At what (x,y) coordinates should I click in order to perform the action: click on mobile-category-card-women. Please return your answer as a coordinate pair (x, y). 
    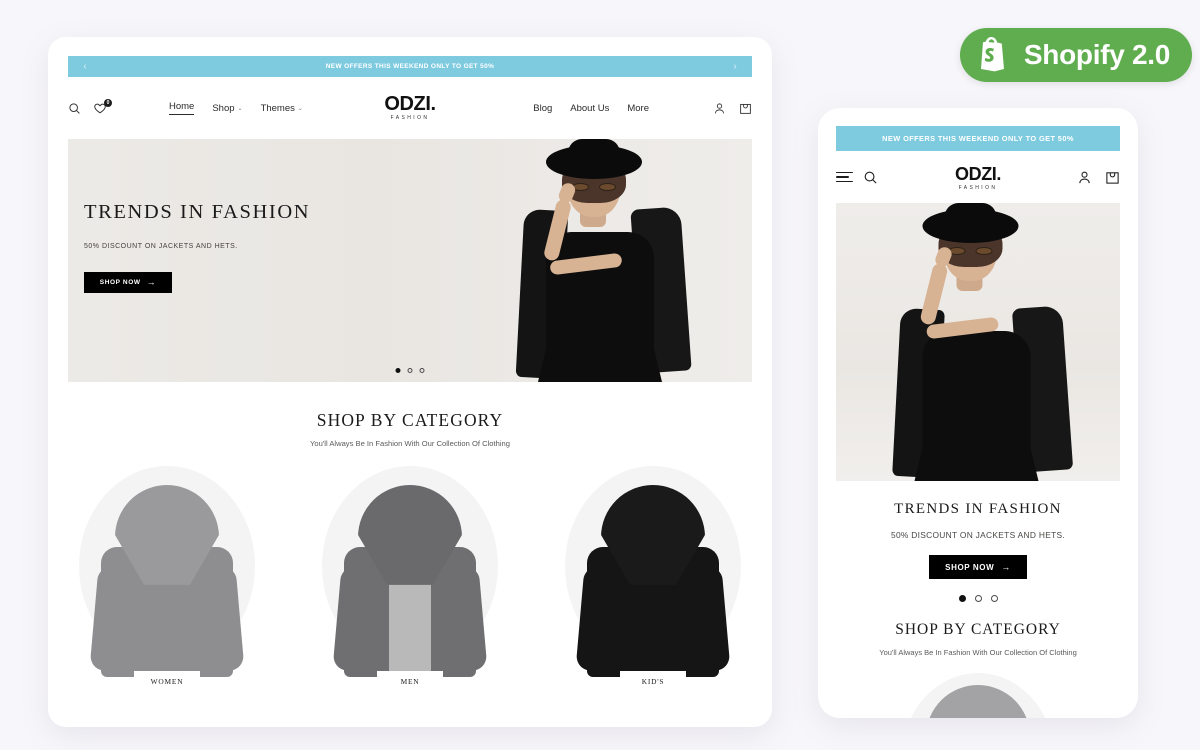
    Looking at the image, I should click on (978, 693).